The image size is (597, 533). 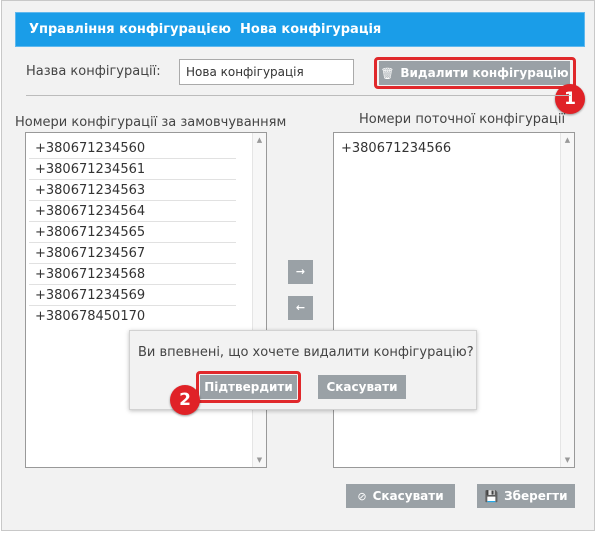 What do you see at coordinates (93, 71) in the screenshot?
I see `config-name-label: Назва конфігурації:` at bounding box center [93, 71].